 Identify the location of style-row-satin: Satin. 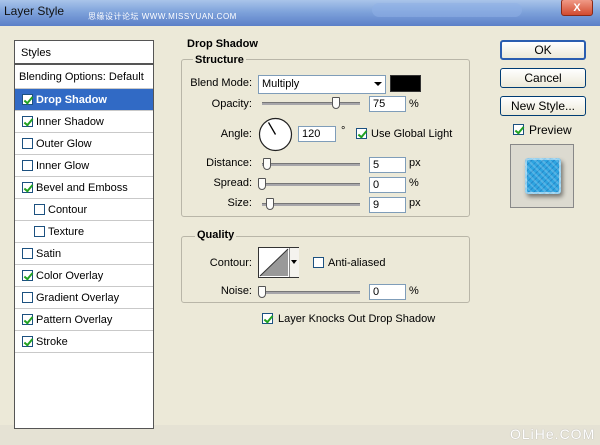
(84, 254).